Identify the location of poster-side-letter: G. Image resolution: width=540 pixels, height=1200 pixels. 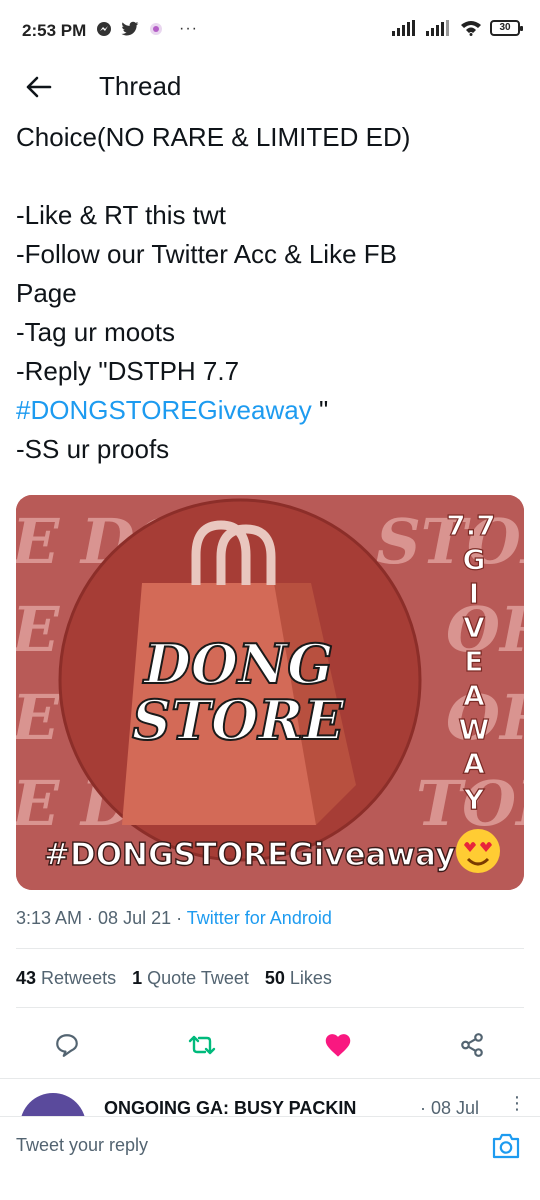
(474, 559).